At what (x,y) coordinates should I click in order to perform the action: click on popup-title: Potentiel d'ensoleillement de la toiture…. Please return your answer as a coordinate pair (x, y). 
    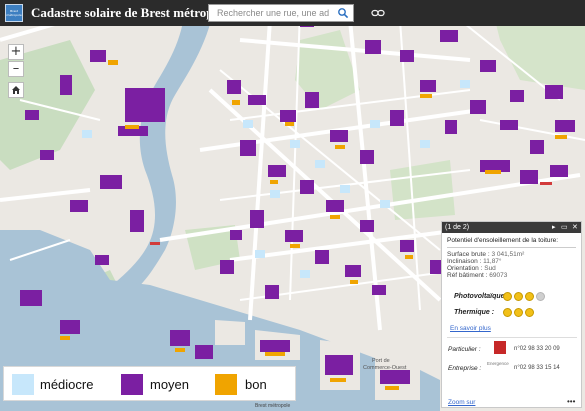
    Looking at the image, I should click on (511, 242).